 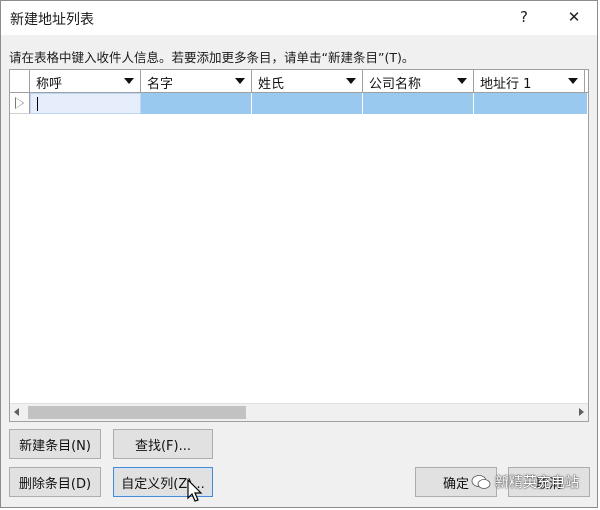 I want to click on mouse-pointer-icon, so click(x=195, y=490).